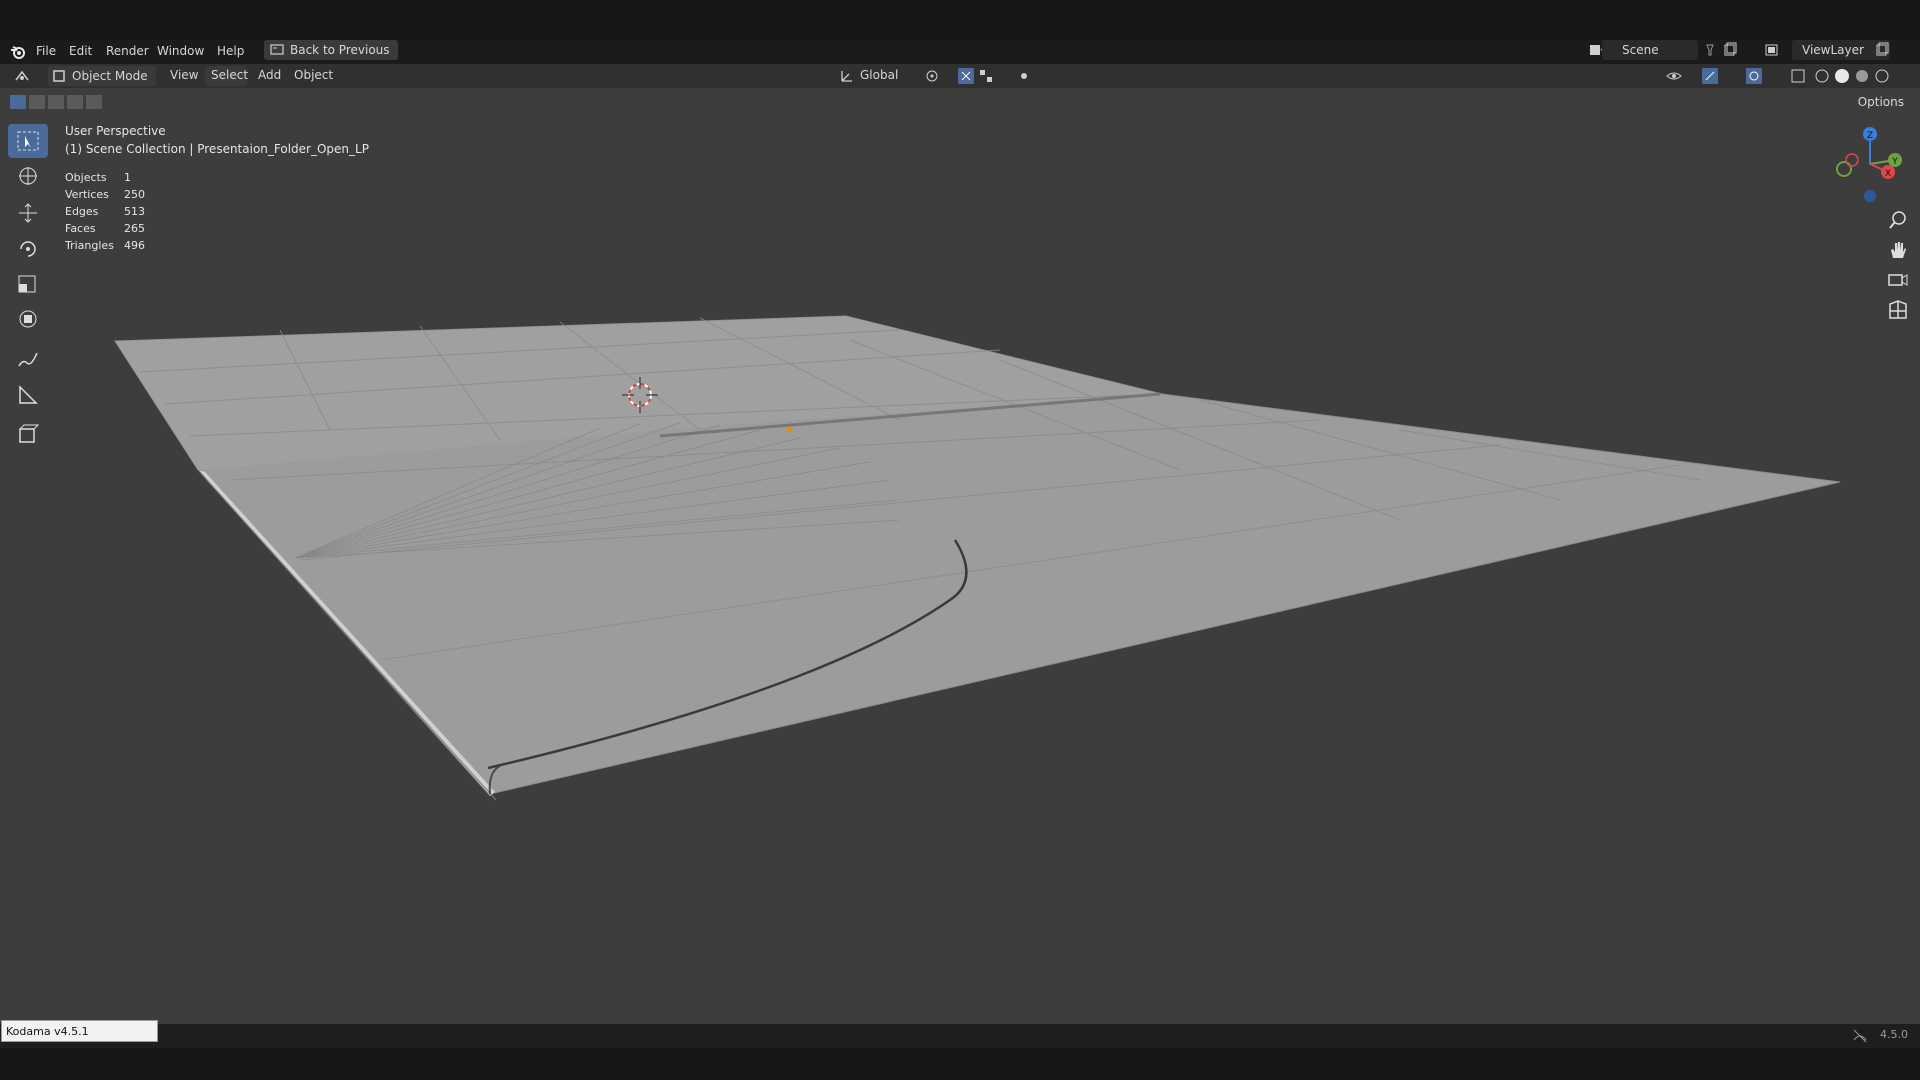 The height and width of the screenshot is (1080, 1920). Describe the element at coordinates (180, 51) in the screenshot. I see `menu-window: Window` at that location.